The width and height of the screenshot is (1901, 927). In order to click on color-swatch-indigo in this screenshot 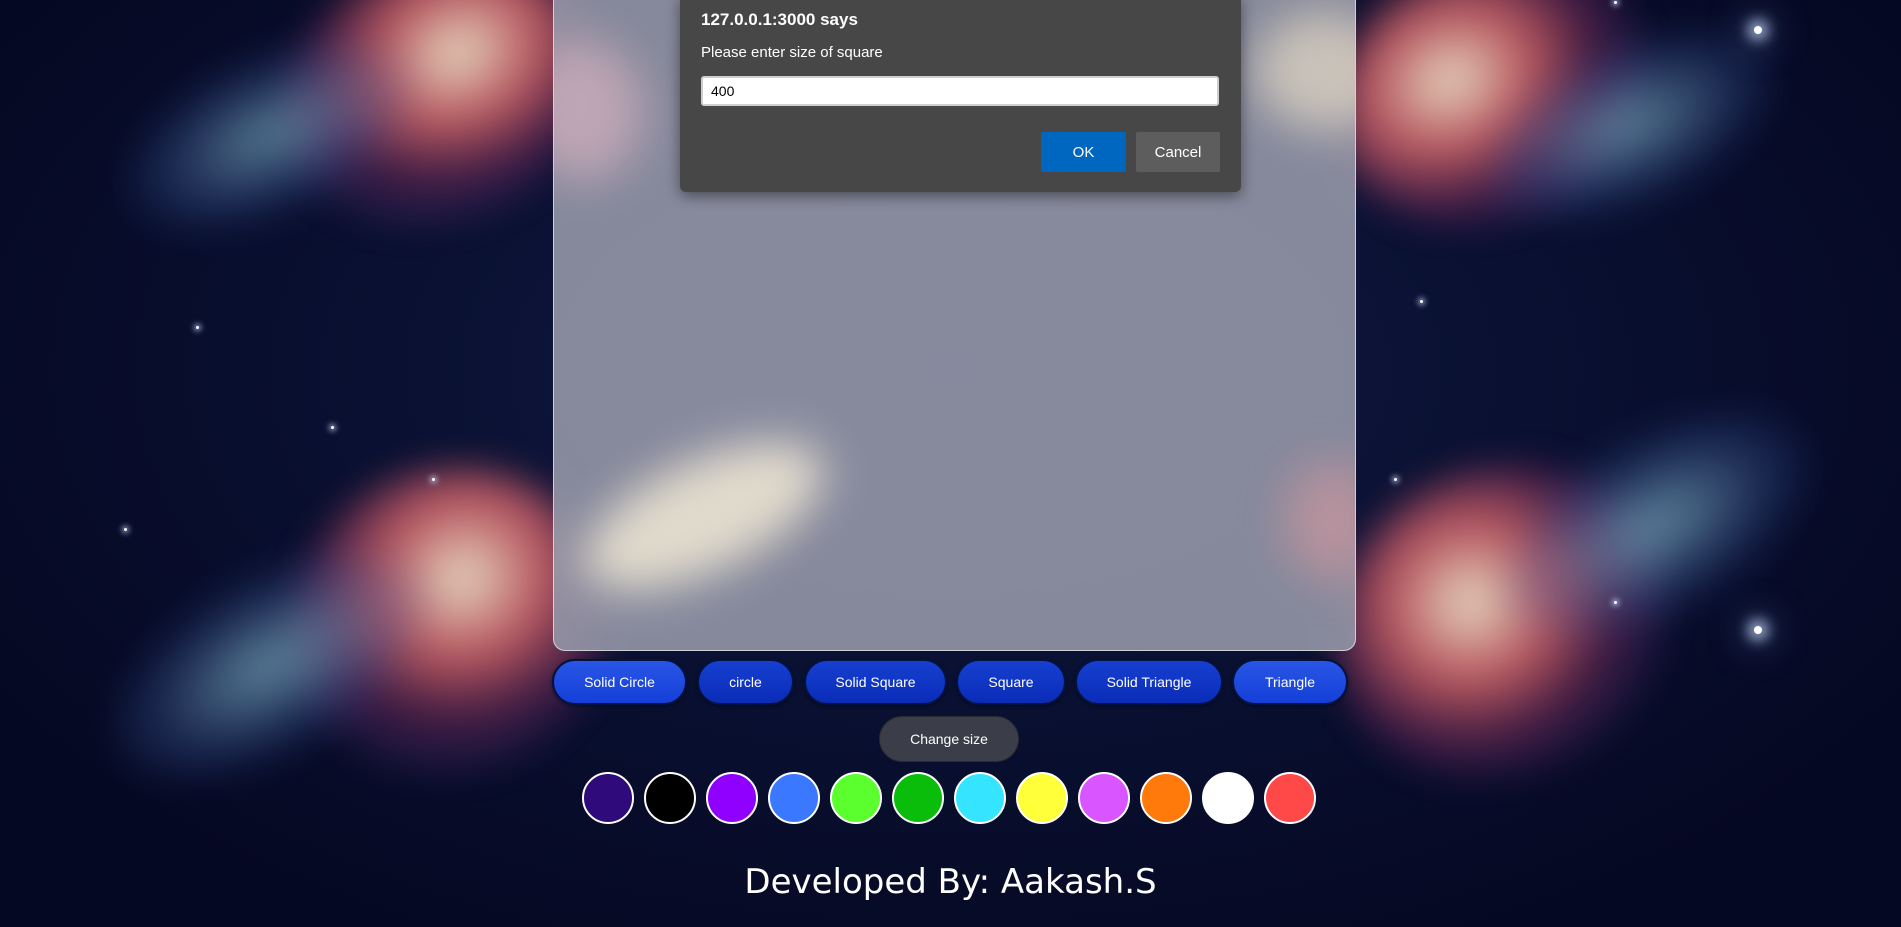, I will do `click(608, 798)`.